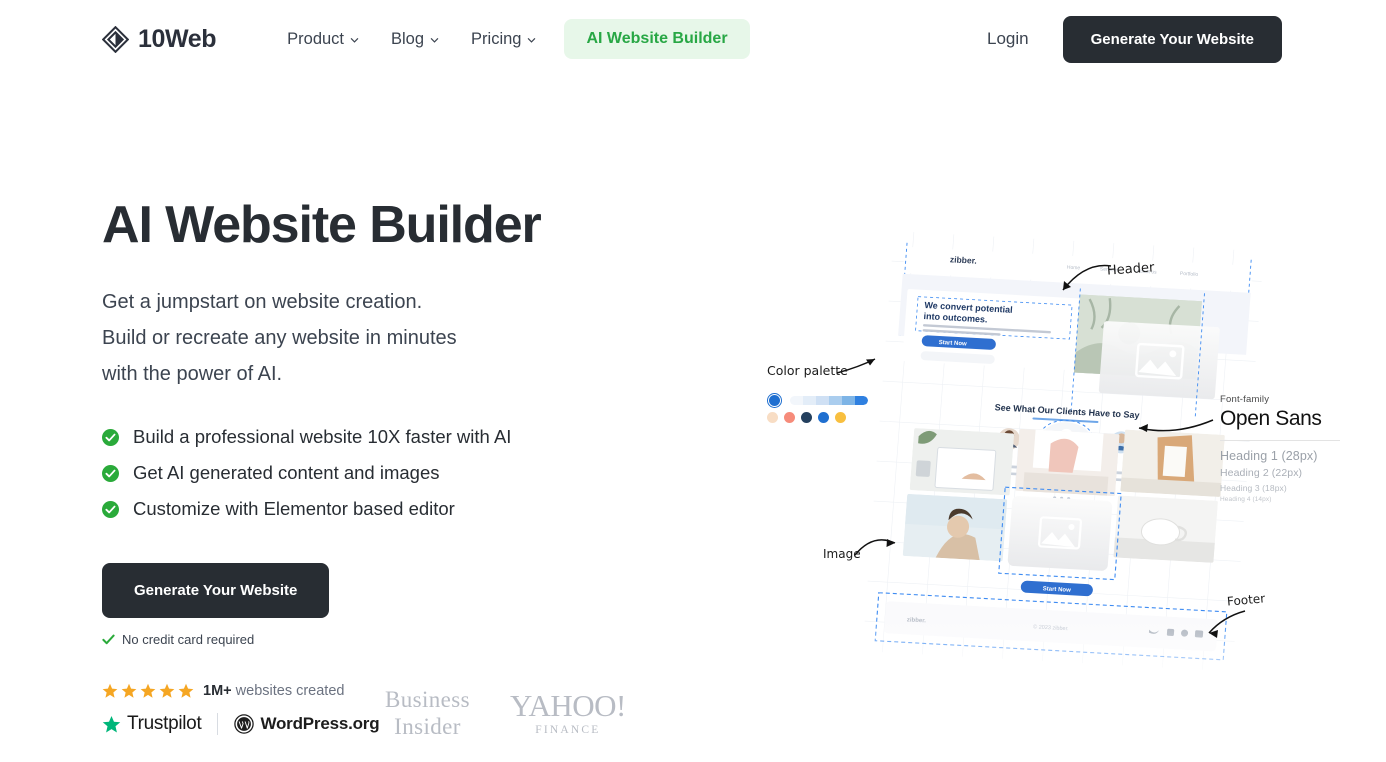 The image size is (1386, 762). What do you see at coordinates (108, 639) in the screenshot?
I see `check-icon` at bounding box center [108, 639].